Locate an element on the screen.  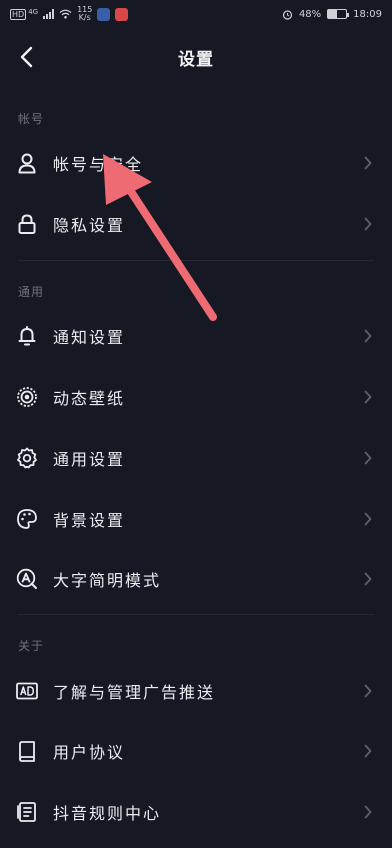
settings-item-large-font-mode: 大字简明模式 is located at coordinates (196, 579).